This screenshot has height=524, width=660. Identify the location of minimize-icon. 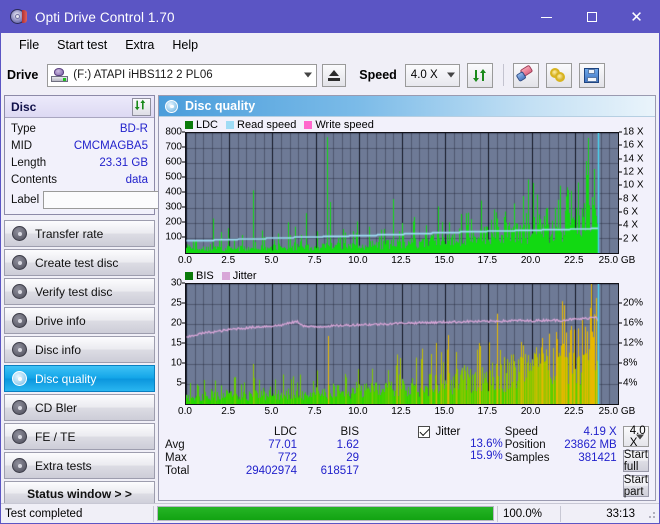
(546, 17).